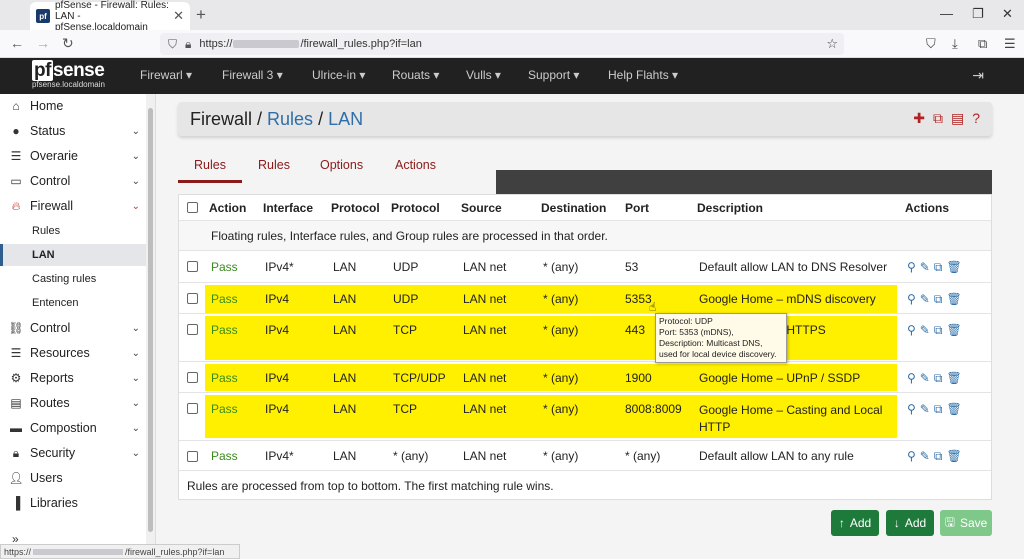 Image resolution: width=1024 pixels, height=559 pixels. What do you see at coordinates (16, 106) in the screenshot?
I see `home-icon: ⌂` at bounding box center [16, 106].